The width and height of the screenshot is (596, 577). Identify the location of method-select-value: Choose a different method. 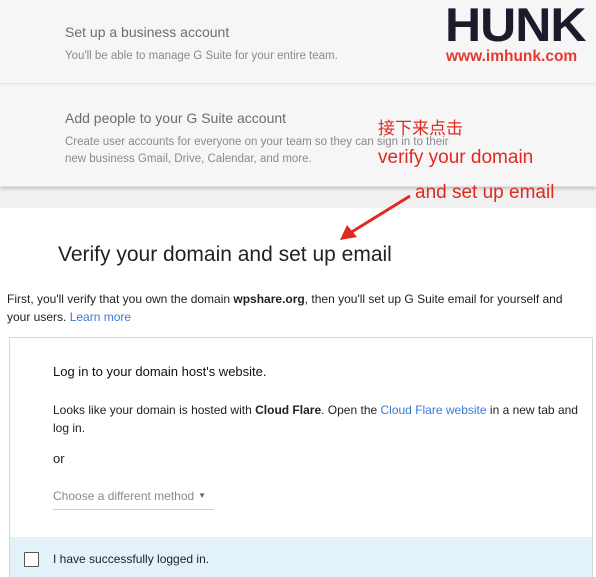
(124, 496).